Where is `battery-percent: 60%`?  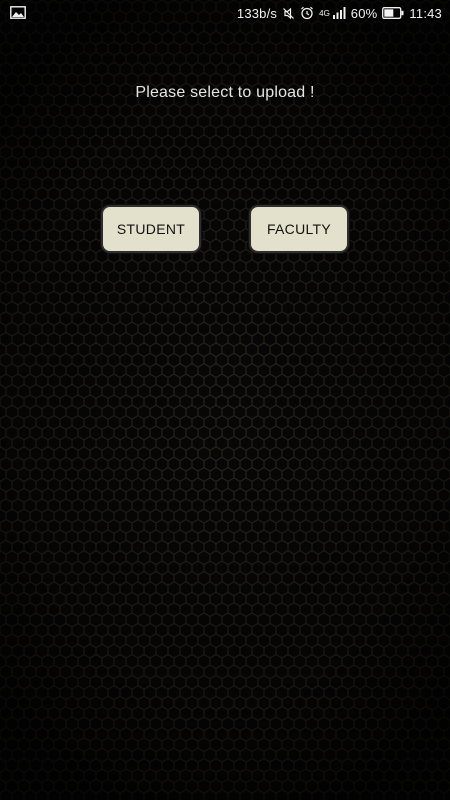
battery-percent: 60% is located at coordinates (364, 13).